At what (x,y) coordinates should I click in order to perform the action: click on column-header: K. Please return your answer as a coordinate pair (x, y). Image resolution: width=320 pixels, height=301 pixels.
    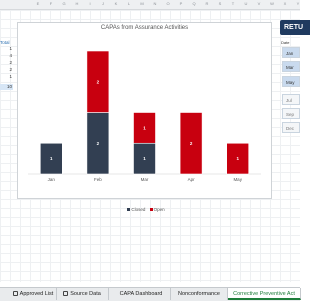
    Looking at the image, I should click on (116, 3).